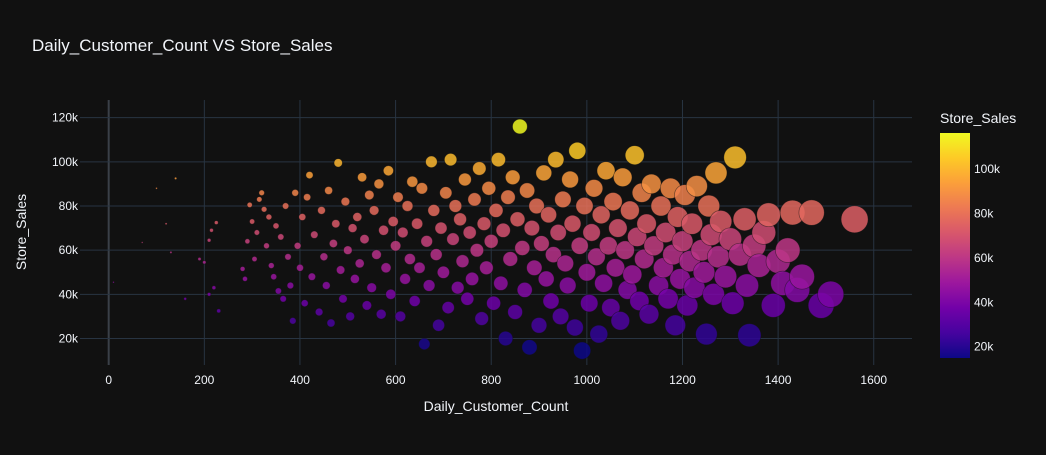  I want to click on x-tick-label: 200, so click(204, 380).